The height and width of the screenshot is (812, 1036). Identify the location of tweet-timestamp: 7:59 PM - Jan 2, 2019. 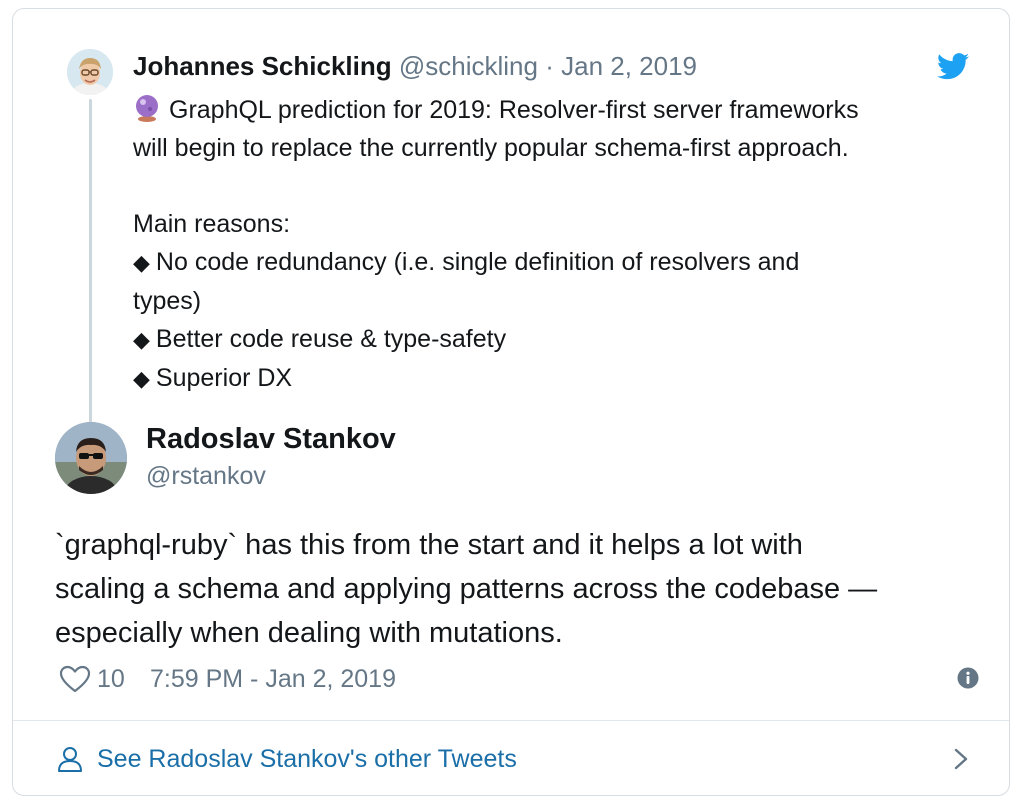
(273, 679).